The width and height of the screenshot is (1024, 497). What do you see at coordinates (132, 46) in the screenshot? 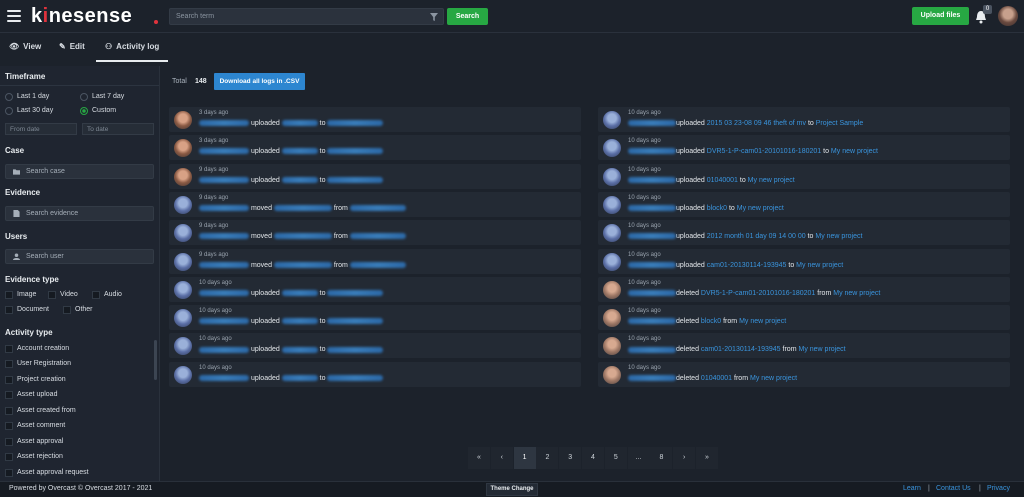
I see `tab-activity-log: ⚇ Activity log` at bounding box center [132, 46].